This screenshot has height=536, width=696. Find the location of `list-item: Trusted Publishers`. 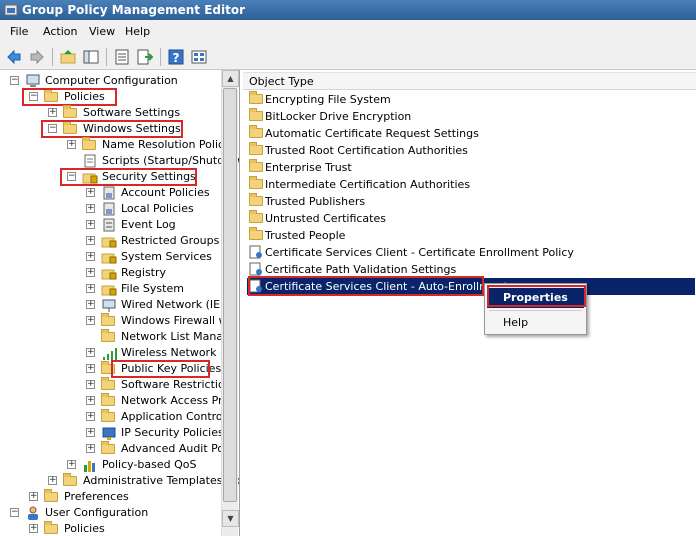

list-item: Trusted Publishers is located at coordinates (471, 201).